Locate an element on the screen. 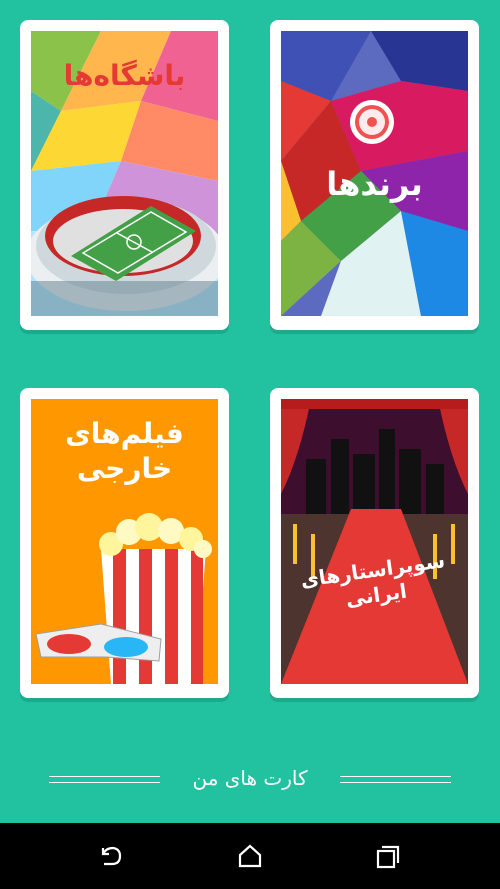 The width and height of the screenshot is (500, 889). system-navigation-bar is located at coordinates (250, 856).